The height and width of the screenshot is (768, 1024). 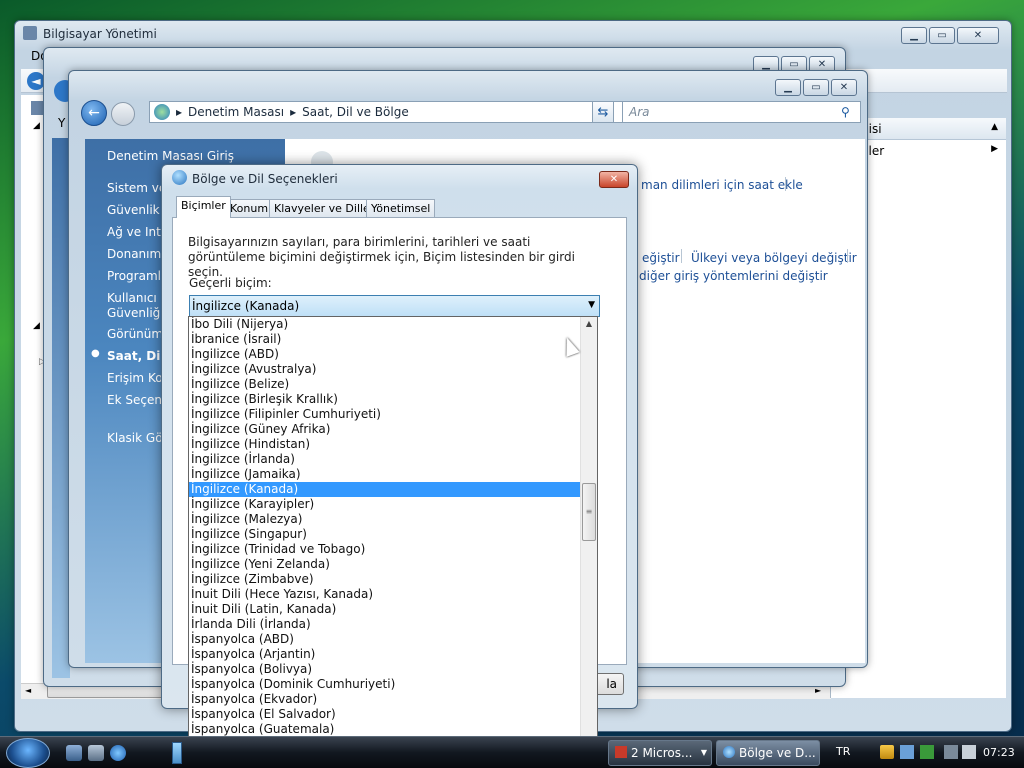 I want to click on format-option: İngilizce (Jamaika), so click(x=393, y=474).